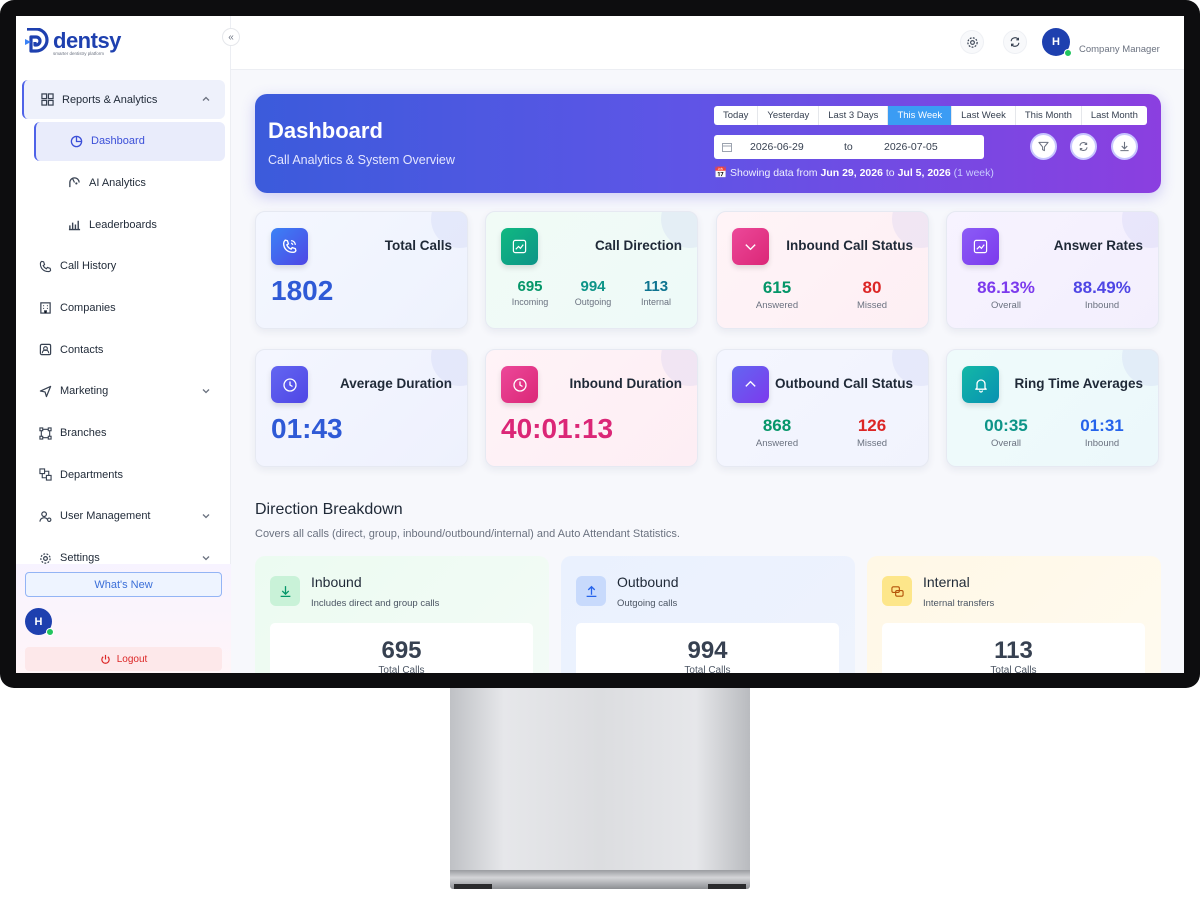 The image size is (1200, 901). I want to click on sidebar-item-user-management: User Management, so click(123, 516).